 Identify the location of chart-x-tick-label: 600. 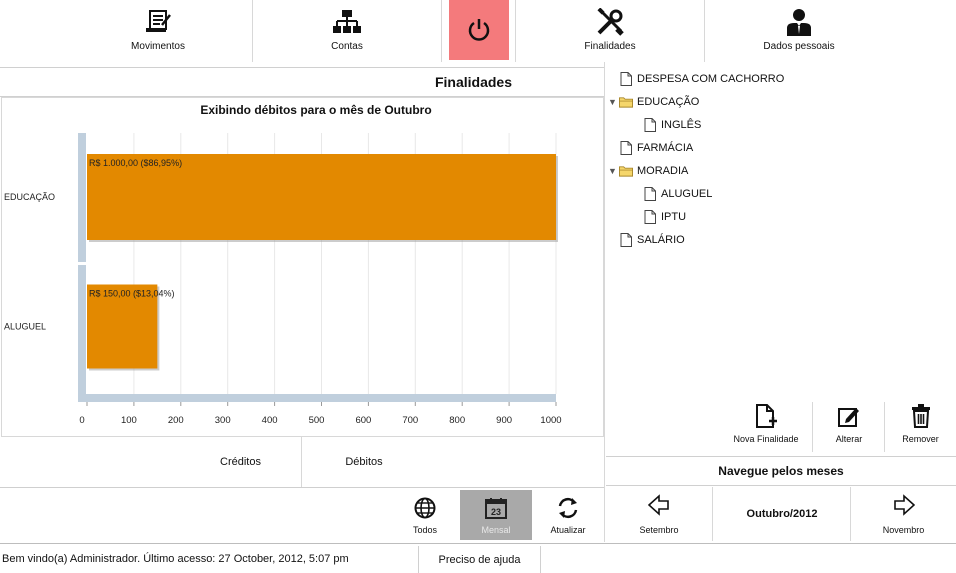
(363, 420).